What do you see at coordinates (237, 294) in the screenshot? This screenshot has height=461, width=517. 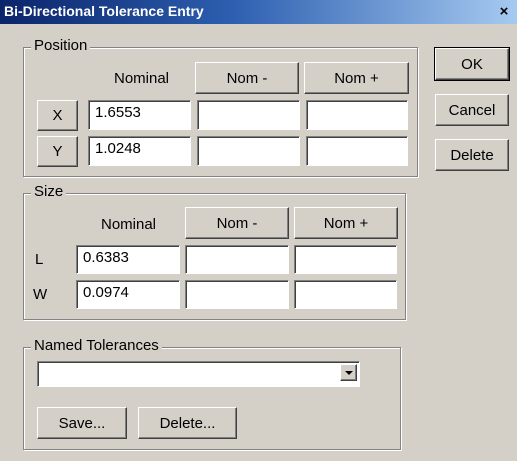 I see `size-w-nom-minus-input` at bounding box center [237, 294].